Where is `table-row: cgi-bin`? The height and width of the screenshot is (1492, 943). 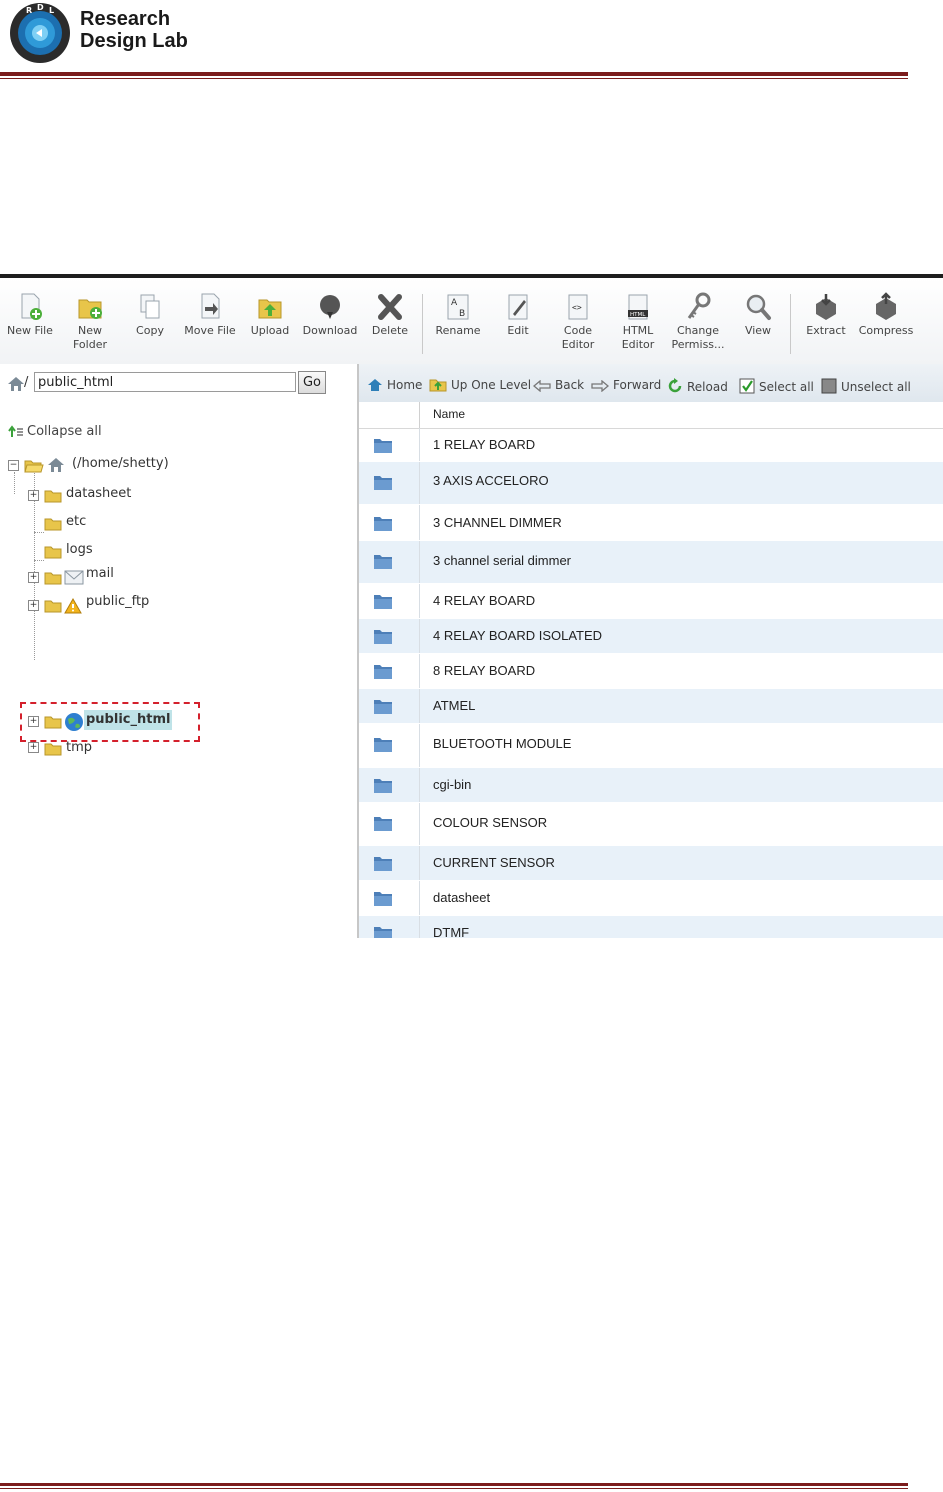
table-row: cgi-bin is located at coordinates (651, 785).